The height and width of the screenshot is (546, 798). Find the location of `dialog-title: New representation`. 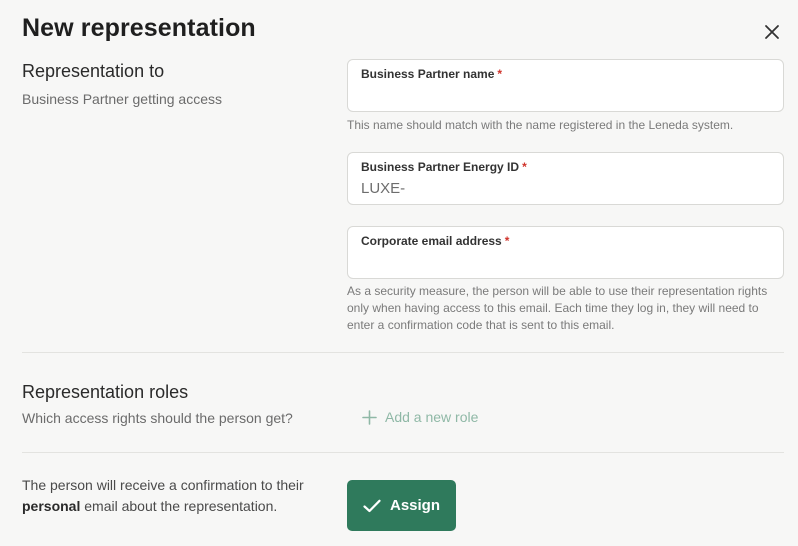

dialog-title: New representation is located at coordinates (139, 28).